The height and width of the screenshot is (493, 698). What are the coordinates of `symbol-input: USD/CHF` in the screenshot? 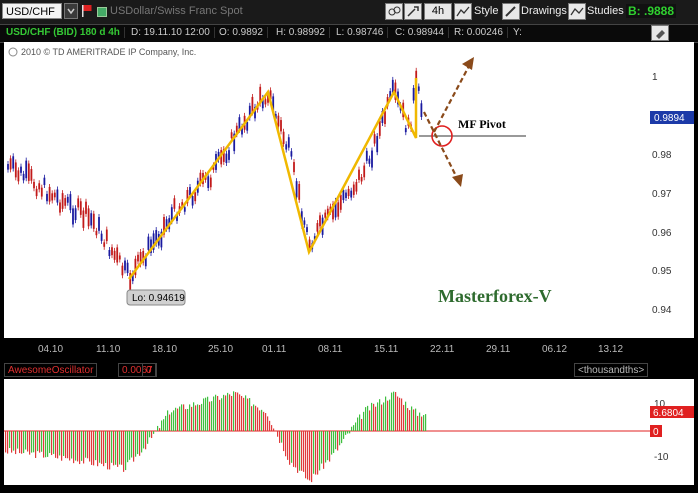 It's located at (32, 11).